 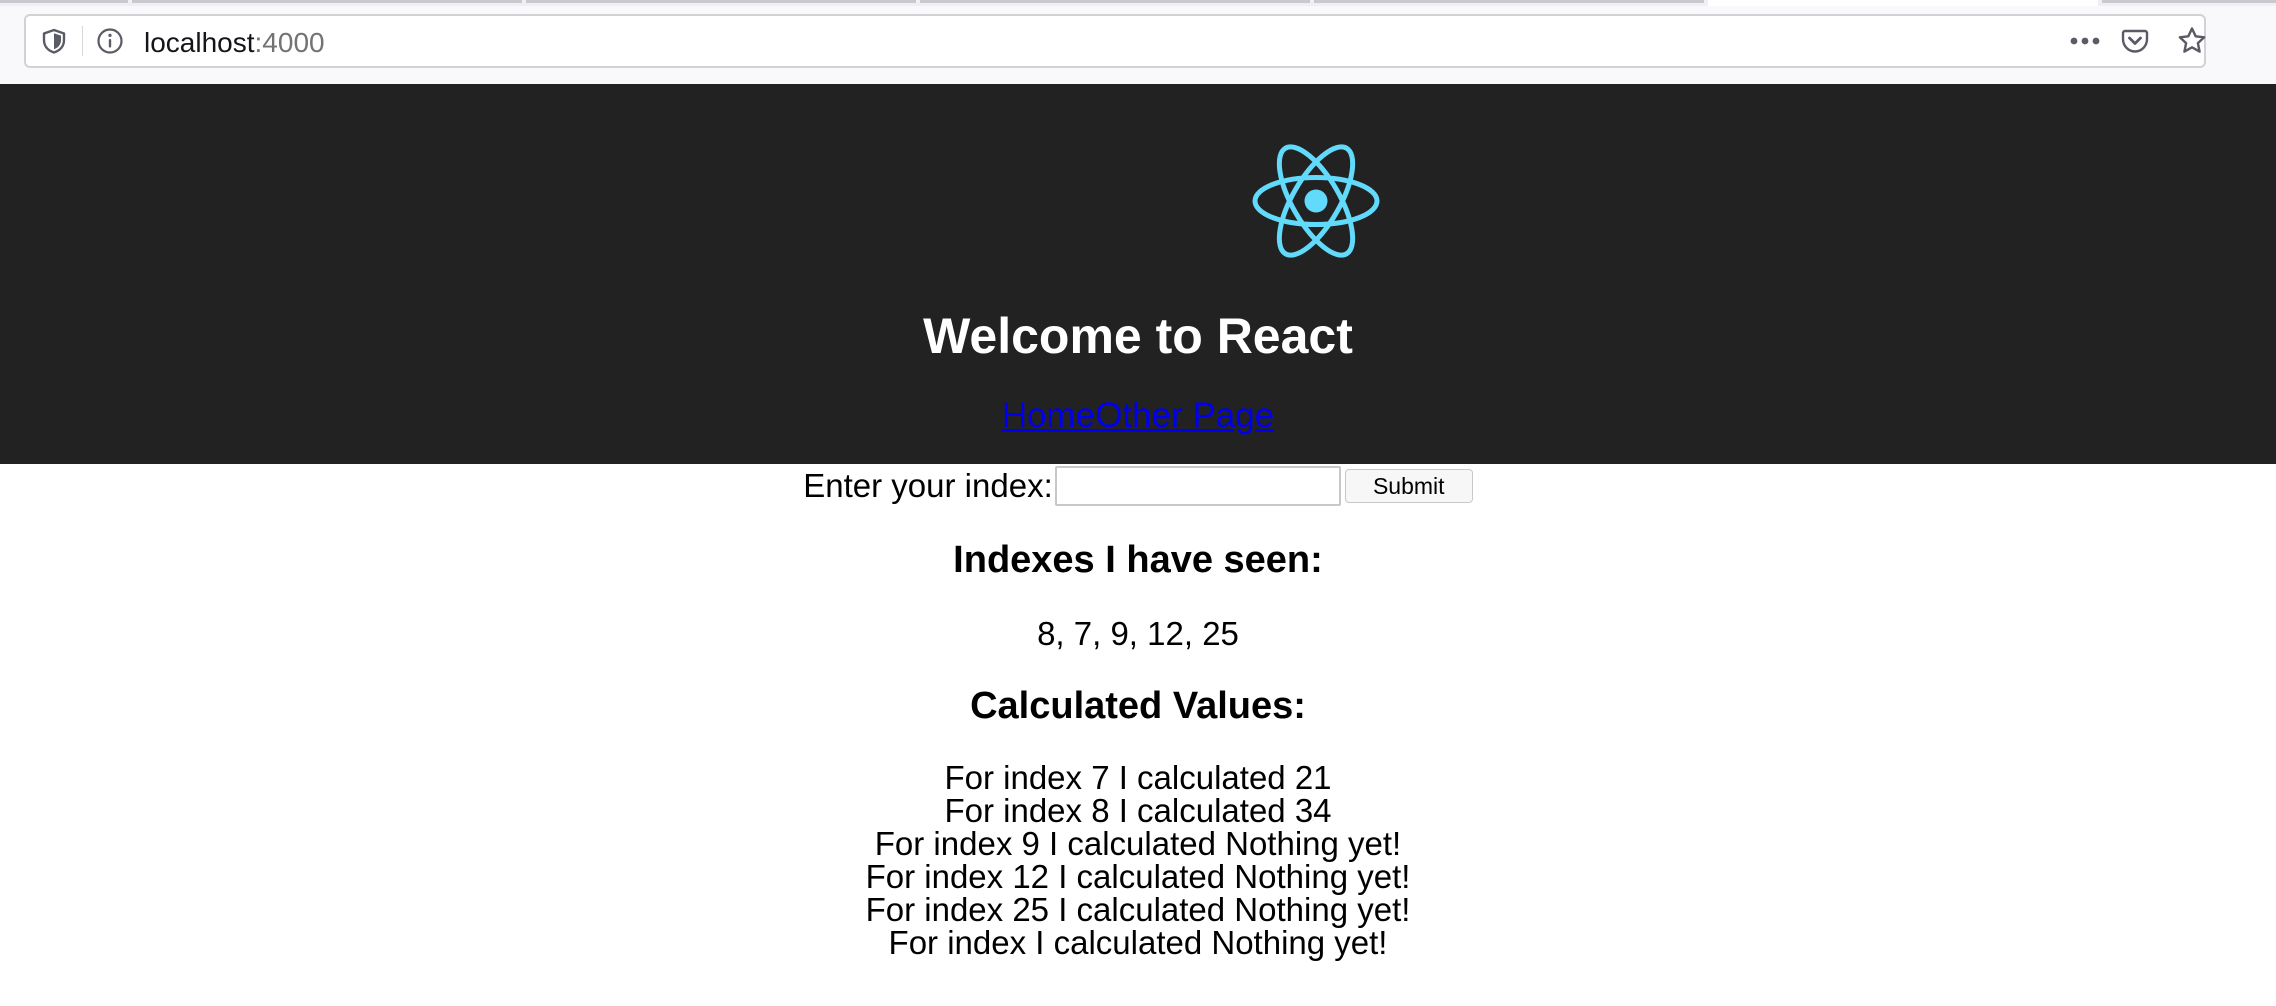 What do you see at coordinates (82, 41) in the screenshot?
I see `url-divider` at bounding box center [82, 41].